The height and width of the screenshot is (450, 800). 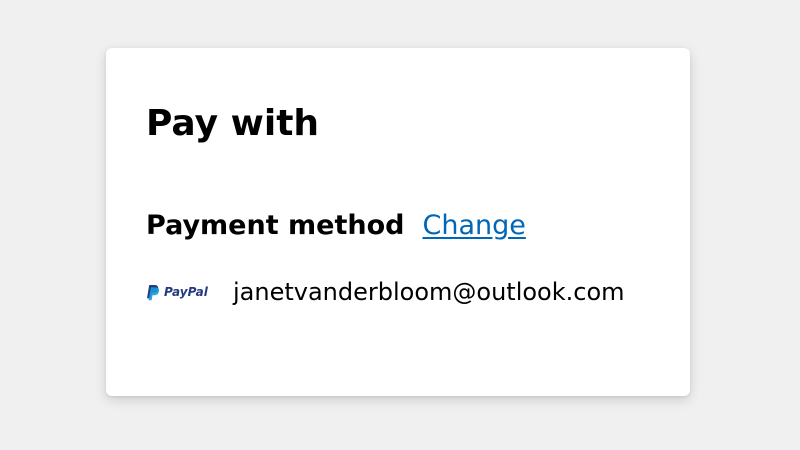 What do you see at coordinates (153, 292) in the screenshot?
I see `paypal-p-icon` at bounding box center [153, 292].